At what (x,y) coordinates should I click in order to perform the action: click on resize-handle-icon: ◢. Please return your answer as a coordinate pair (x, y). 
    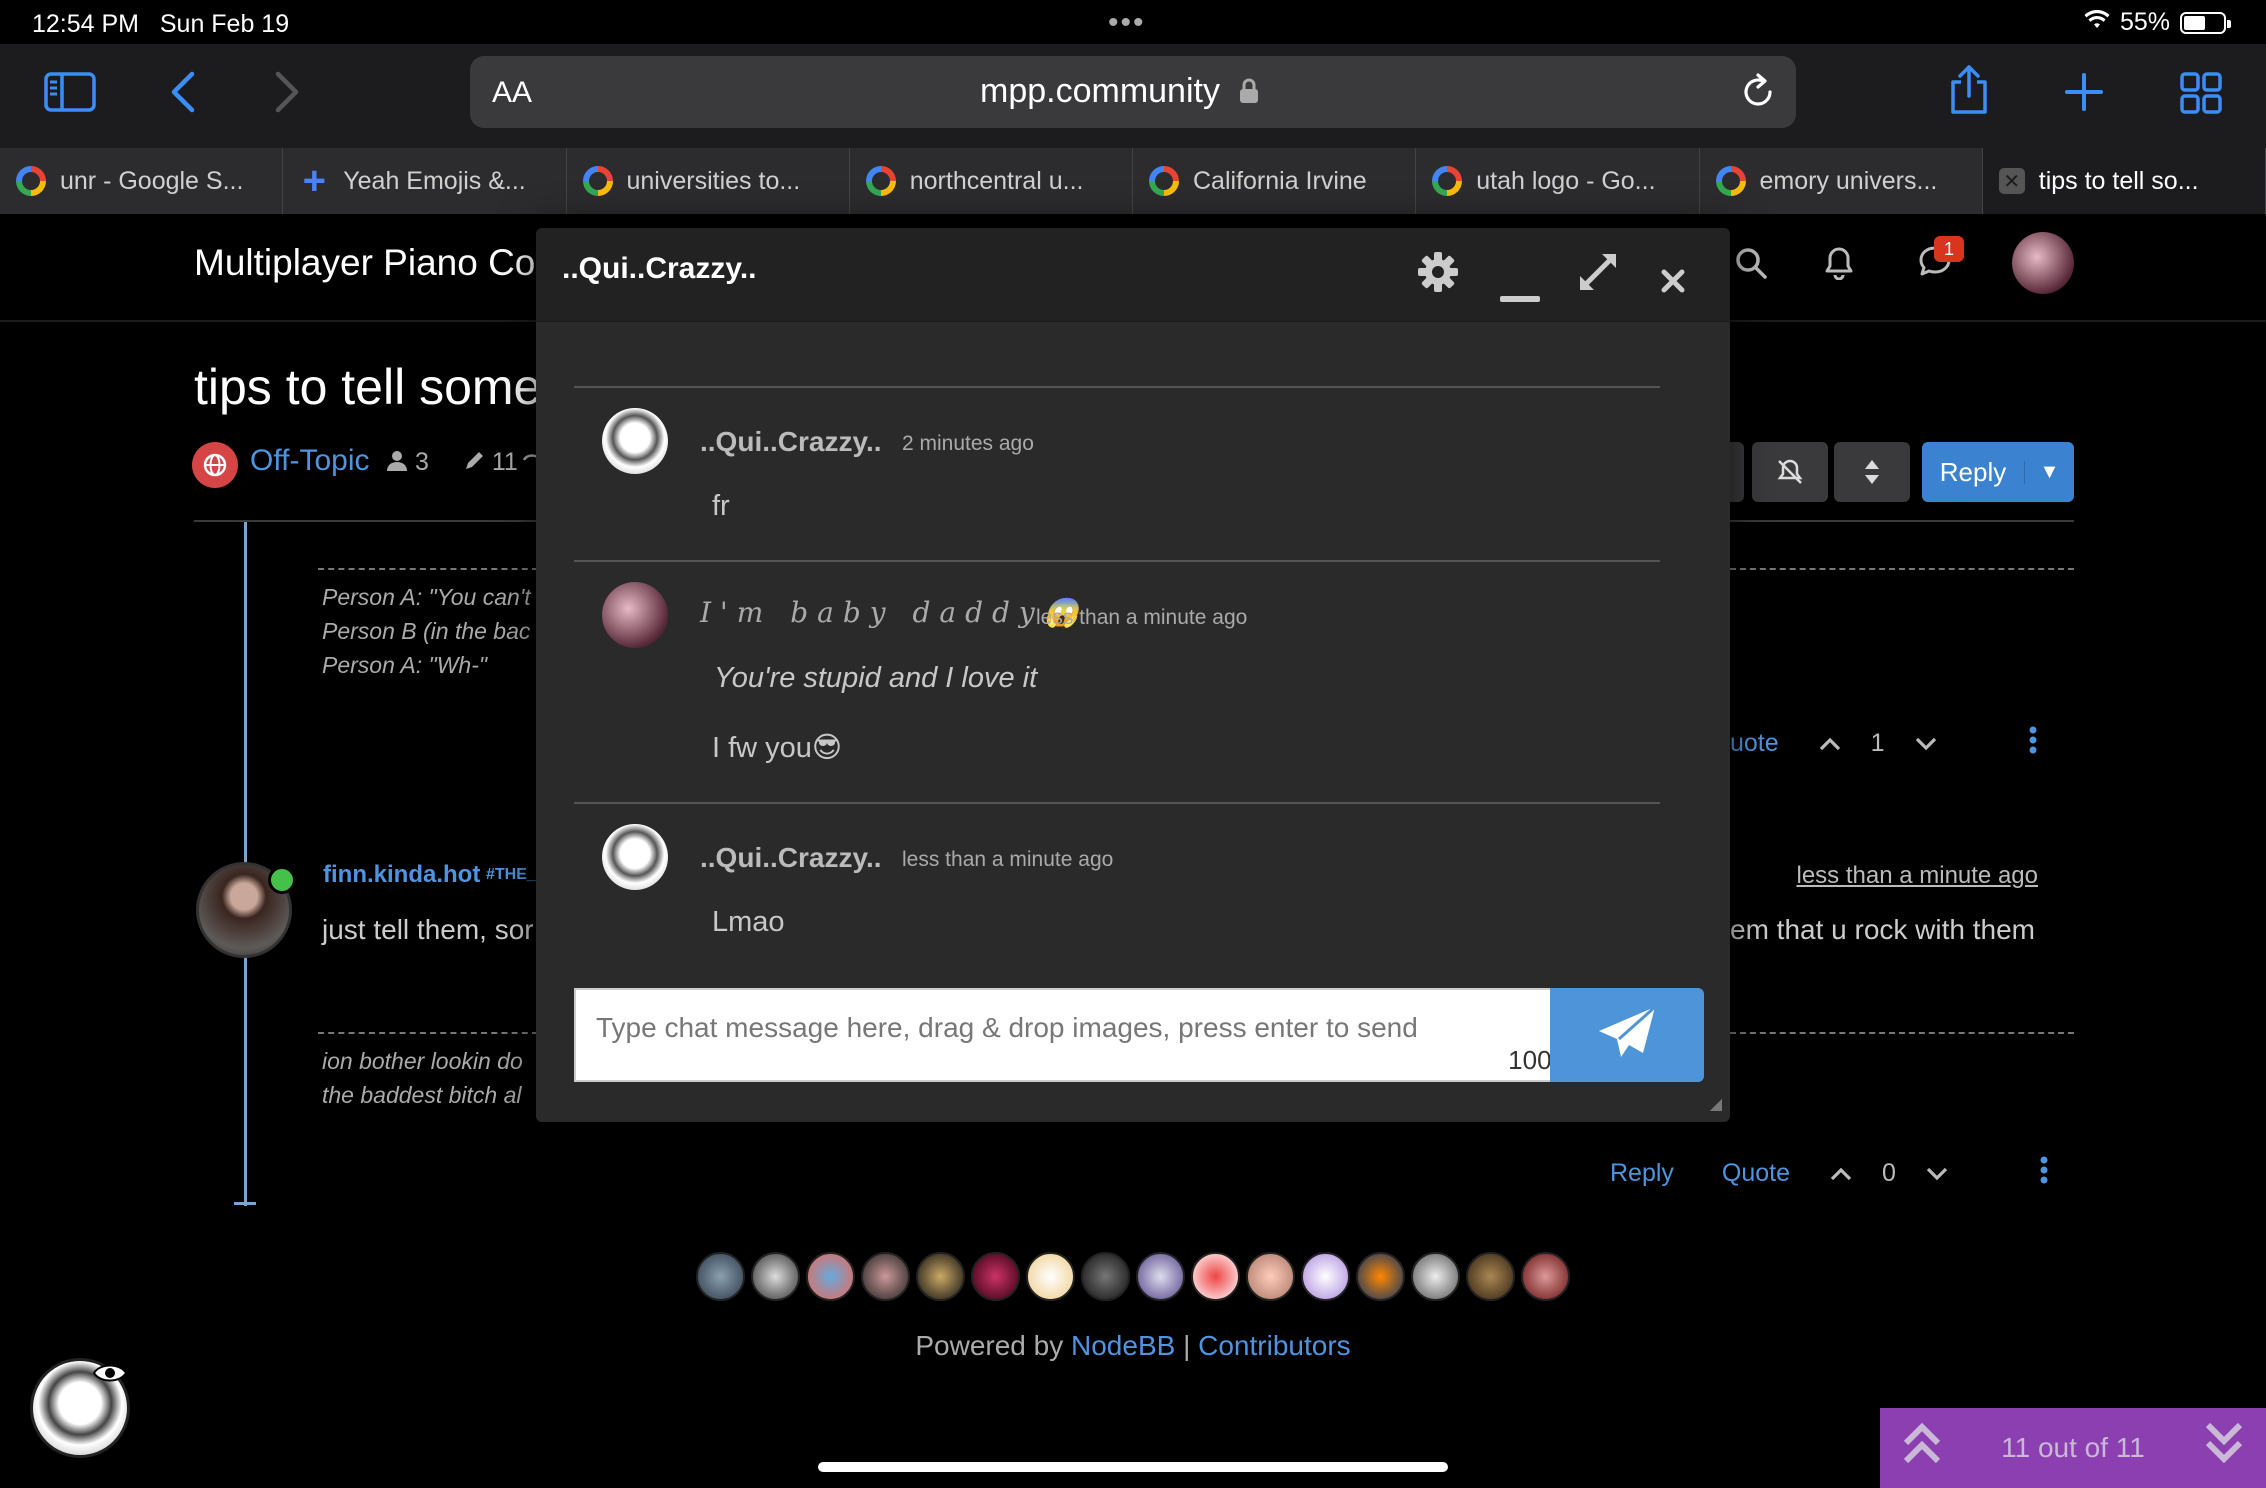
    Looking at the image, I should click on (1716, 1104).